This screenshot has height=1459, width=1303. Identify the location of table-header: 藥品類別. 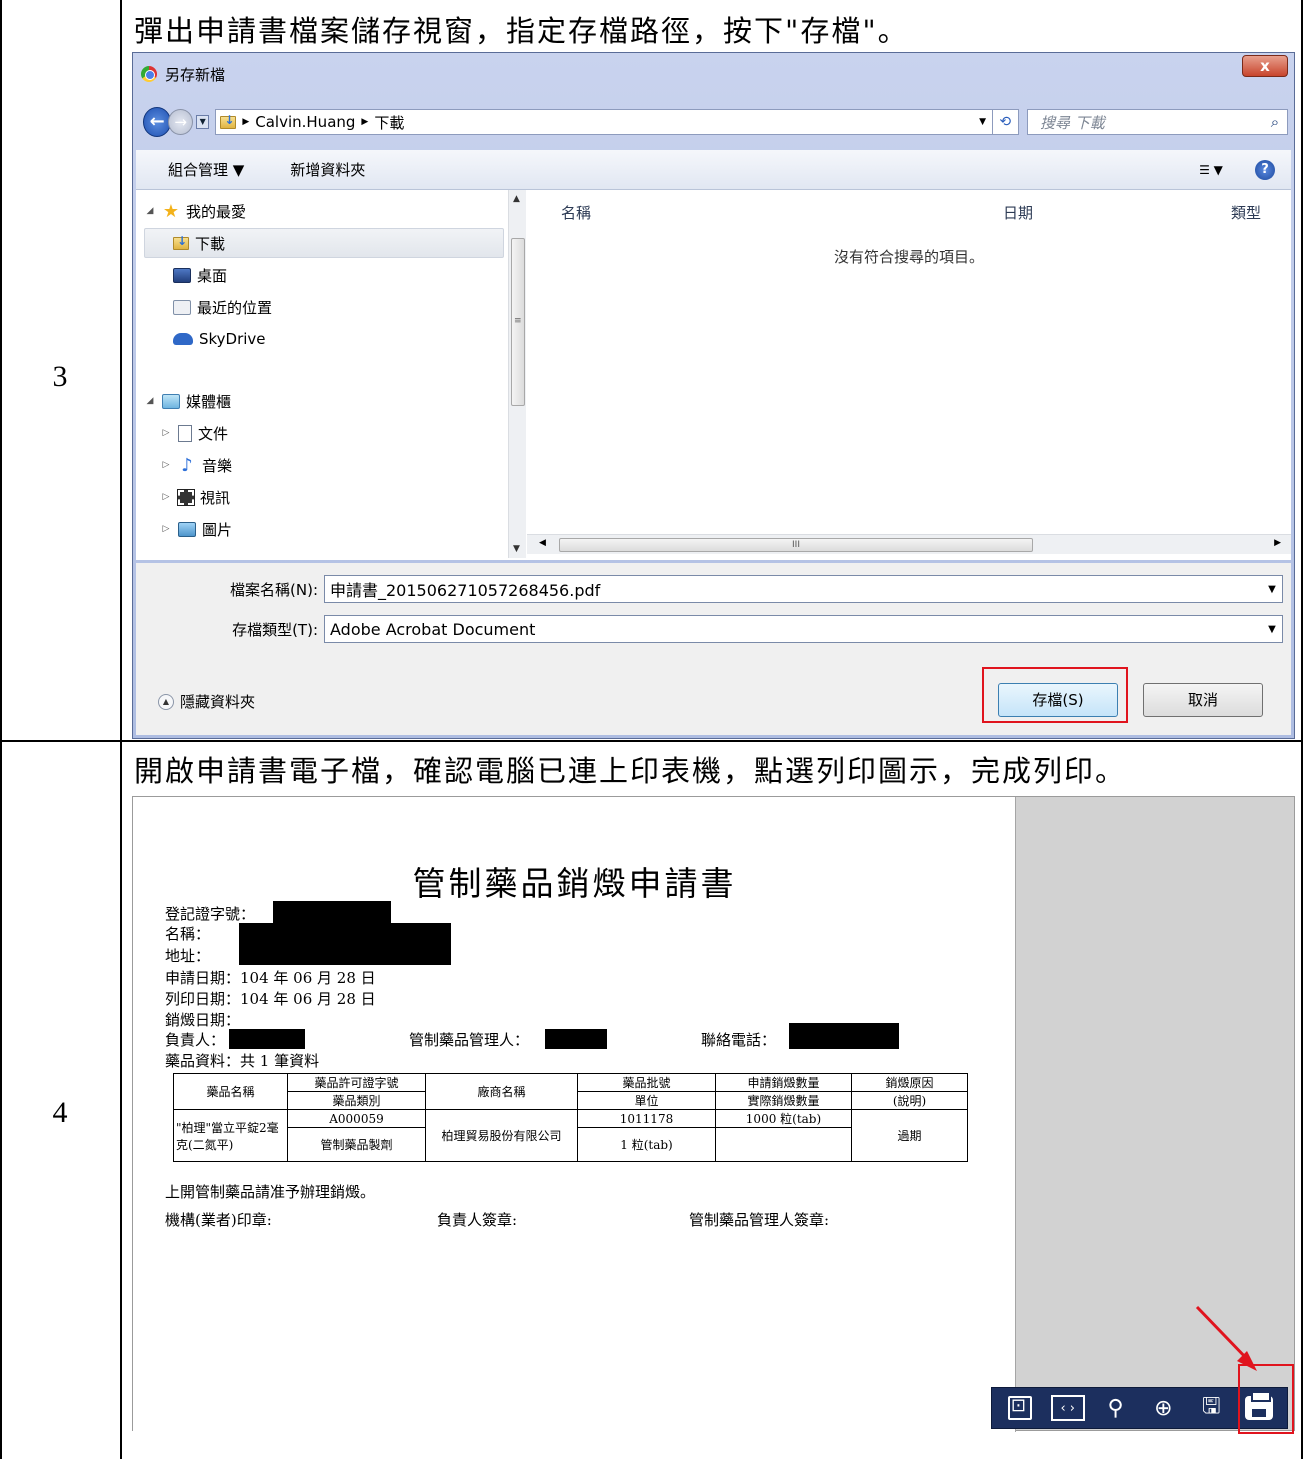
(356, 1100).